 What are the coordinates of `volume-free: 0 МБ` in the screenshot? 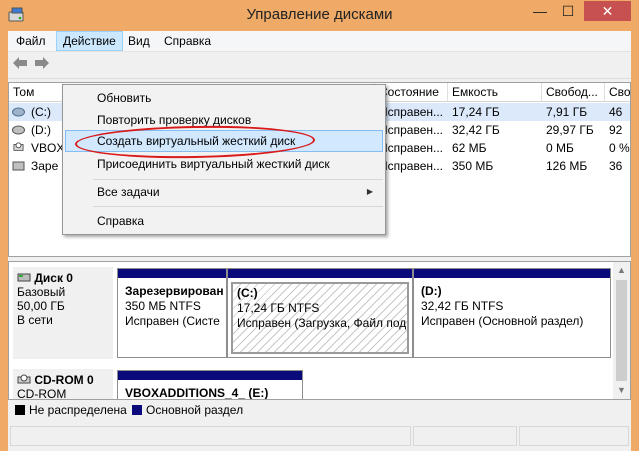 It's located at (560, 148).